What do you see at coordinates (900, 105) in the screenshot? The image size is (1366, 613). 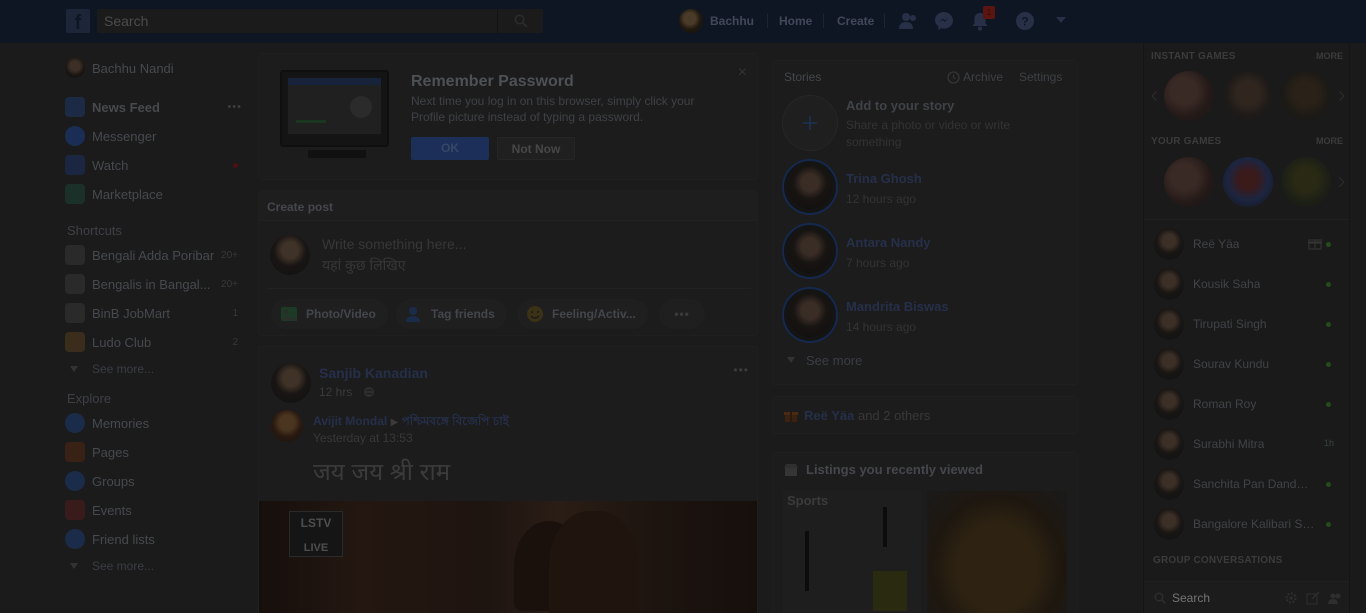 I see `add-story-title: Add to your story` at bounding box center [900, 105].